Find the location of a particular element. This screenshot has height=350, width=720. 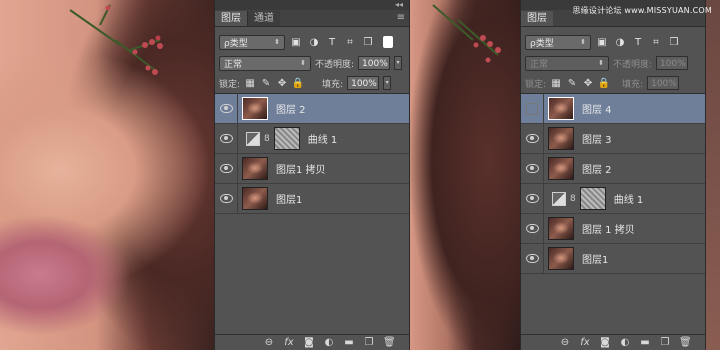

blend-row: 正常 ⬍ 不透明度: 100% ▾ is located at coordinates (312, 63).